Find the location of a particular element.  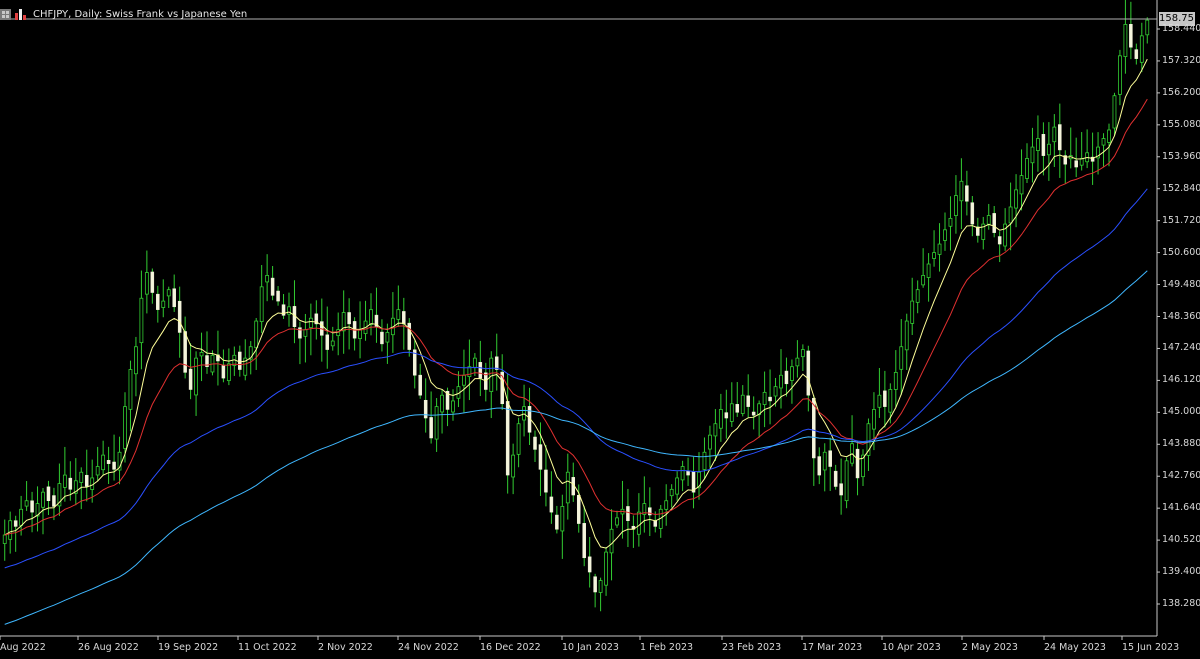

price-tick-label: 147.240 is located at coordinates (1181, 348).